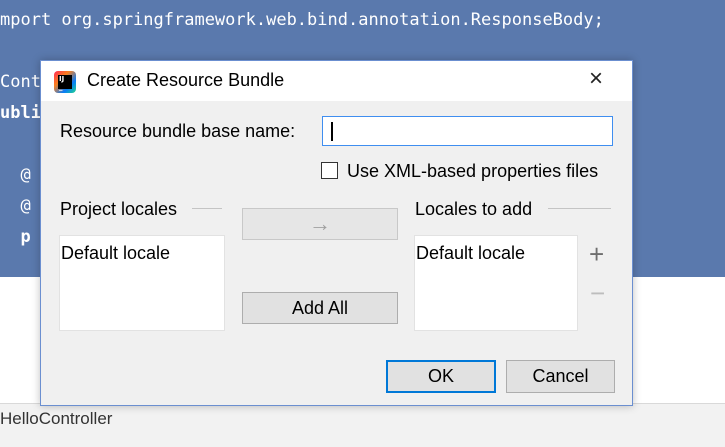  I want to click on base-name-label: Resource bundle base name:, so click(178, 131).